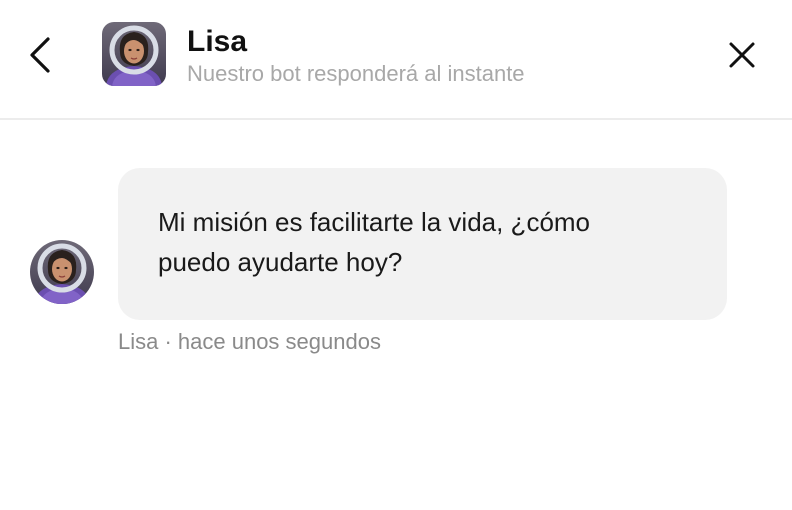  I want to click on close-icon, so click(742, 55).